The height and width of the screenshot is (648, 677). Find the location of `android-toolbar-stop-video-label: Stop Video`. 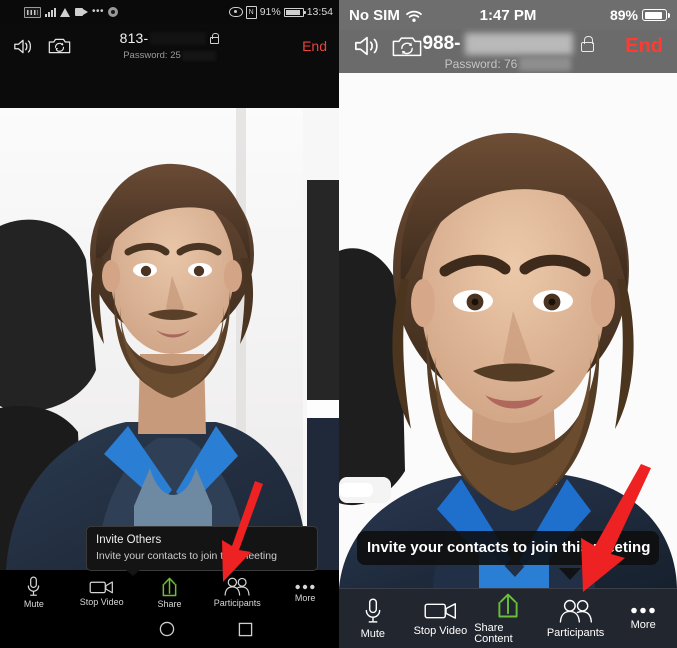

android-toolbar-stop-video-label: Stop Video is located at coordinates (101, 601).